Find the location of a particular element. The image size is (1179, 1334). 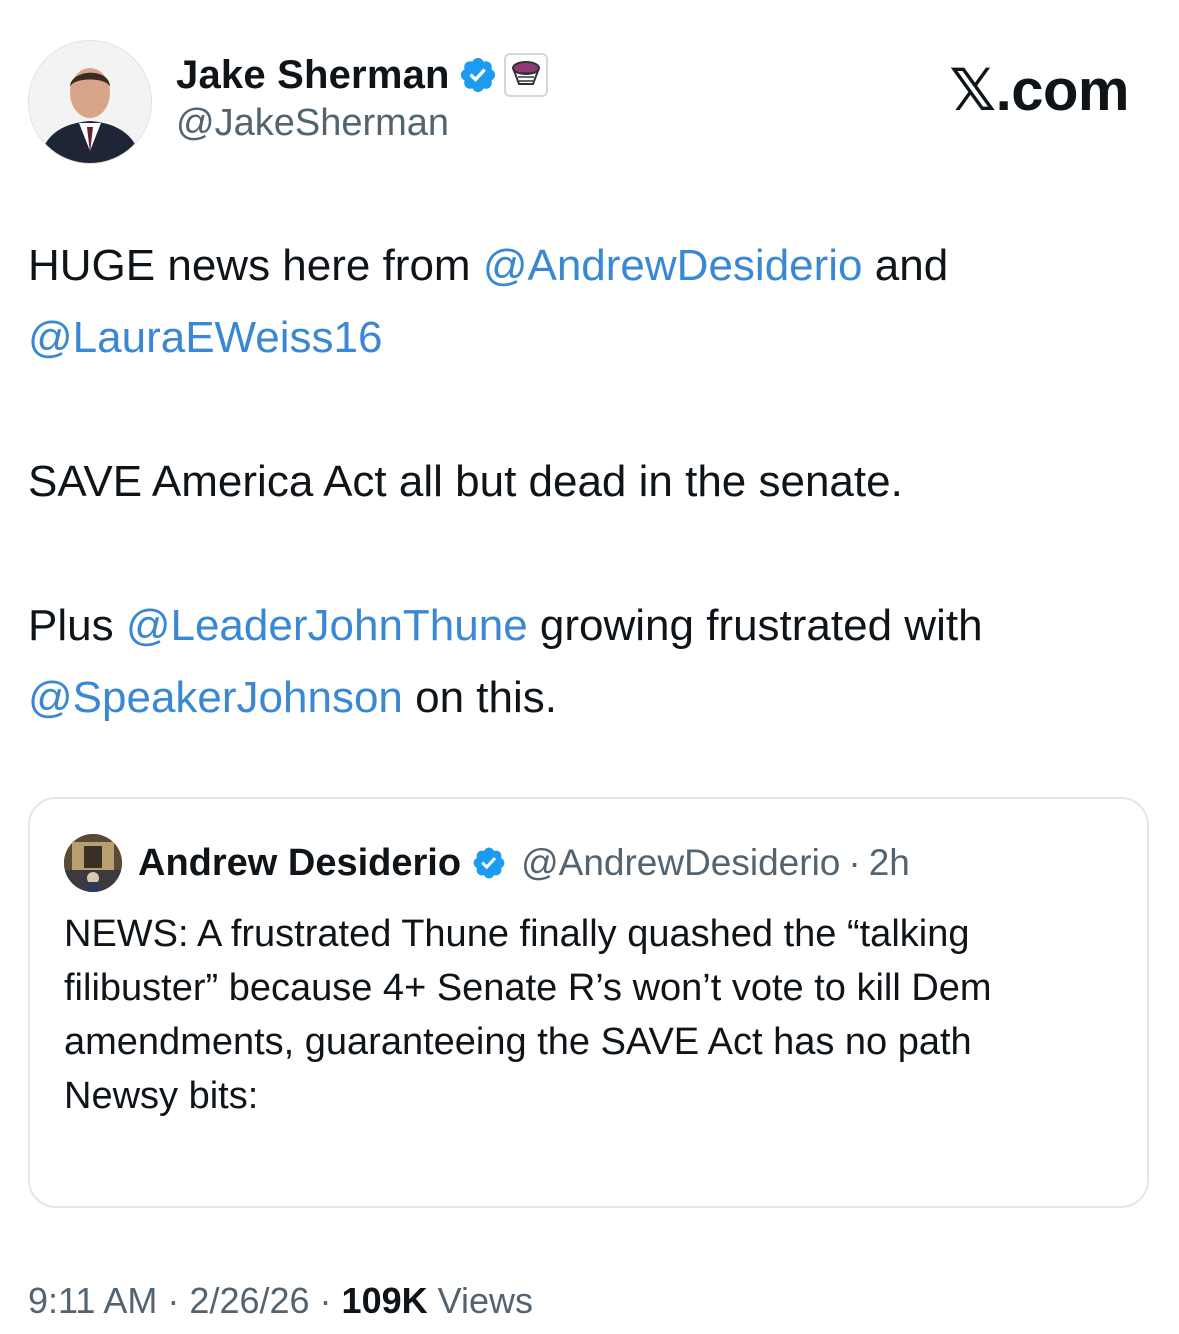

tweet-line: @SpeakerJohnson on this. is located at coordinates (588, 698).